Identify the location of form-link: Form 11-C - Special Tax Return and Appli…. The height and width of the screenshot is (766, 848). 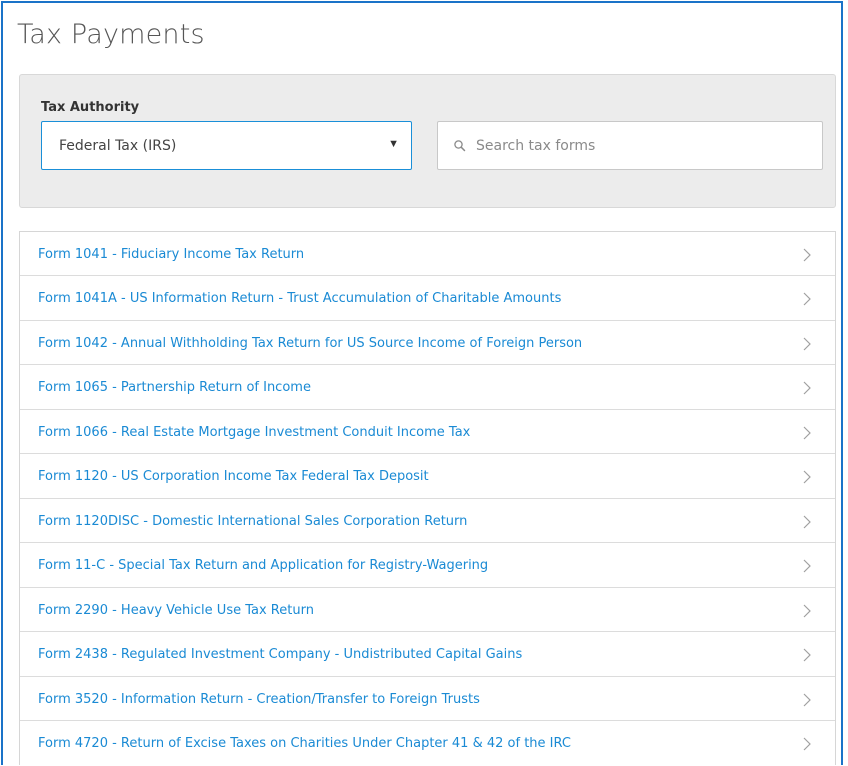
(263, 565).